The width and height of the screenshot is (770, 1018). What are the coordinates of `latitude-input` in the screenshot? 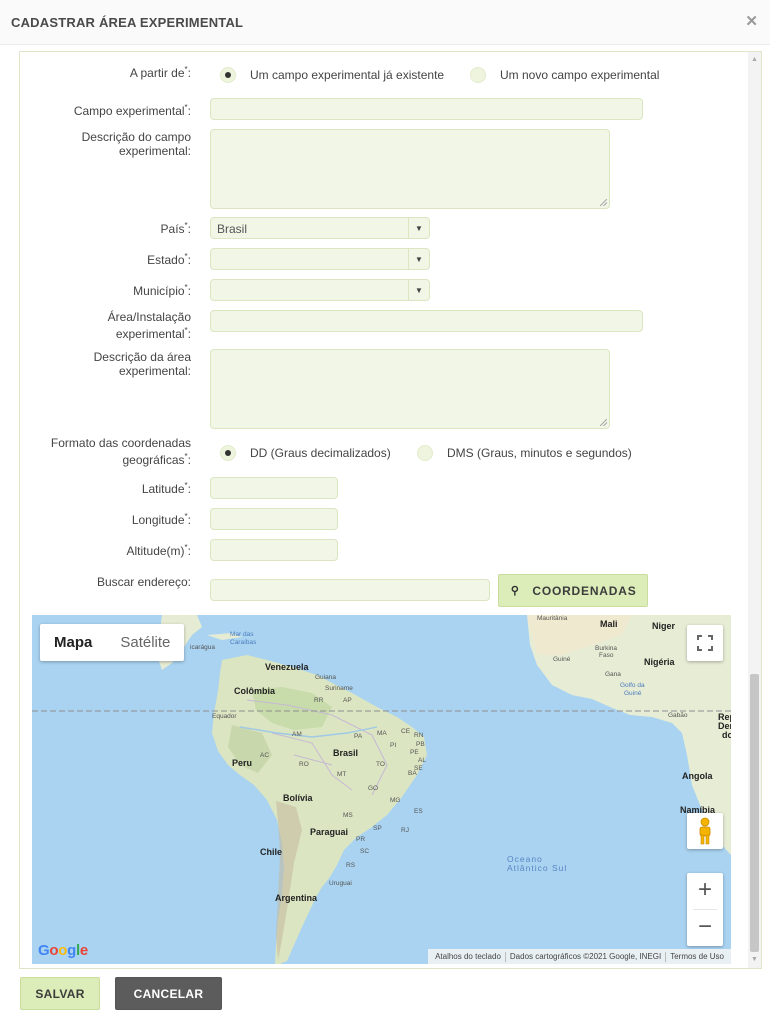 It's located at (274, 488).